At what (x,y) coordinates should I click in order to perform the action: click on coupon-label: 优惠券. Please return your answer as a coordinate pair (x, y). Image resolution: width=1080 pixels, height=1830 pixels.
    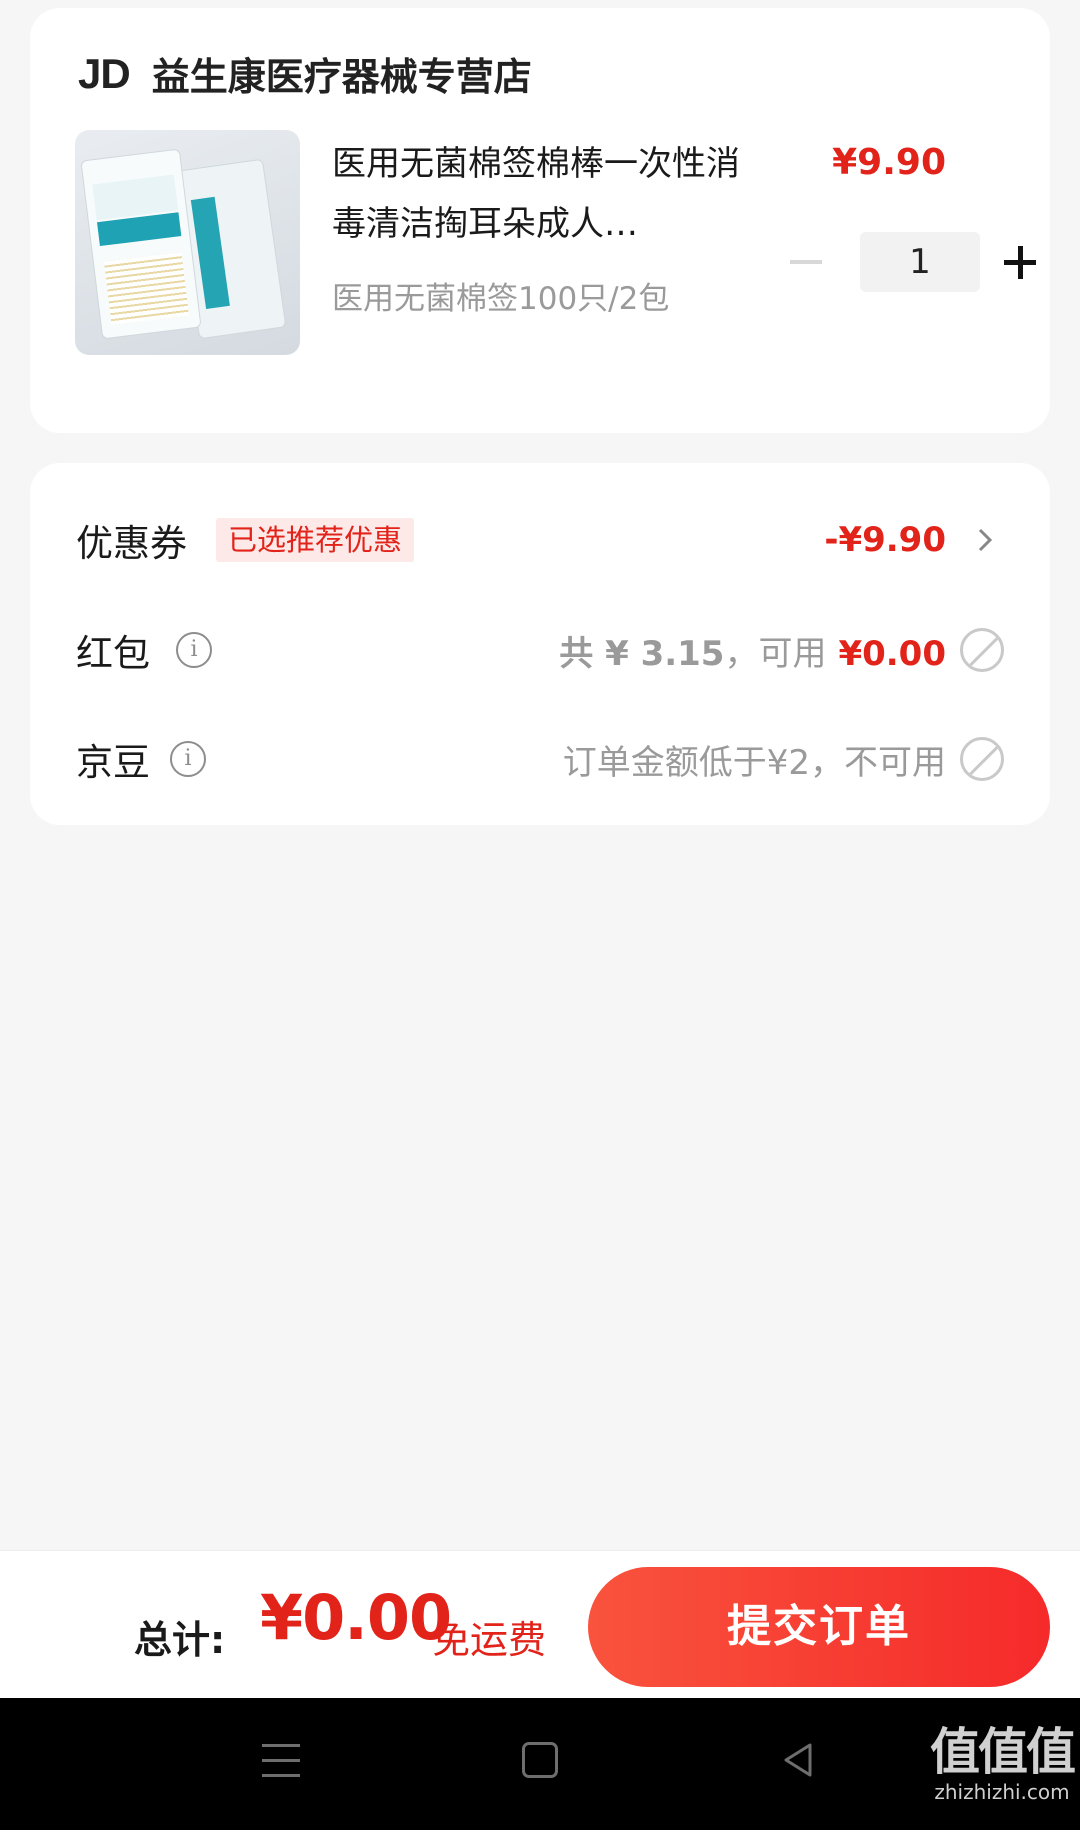
    Looking at the image, I should click on (131, 543).